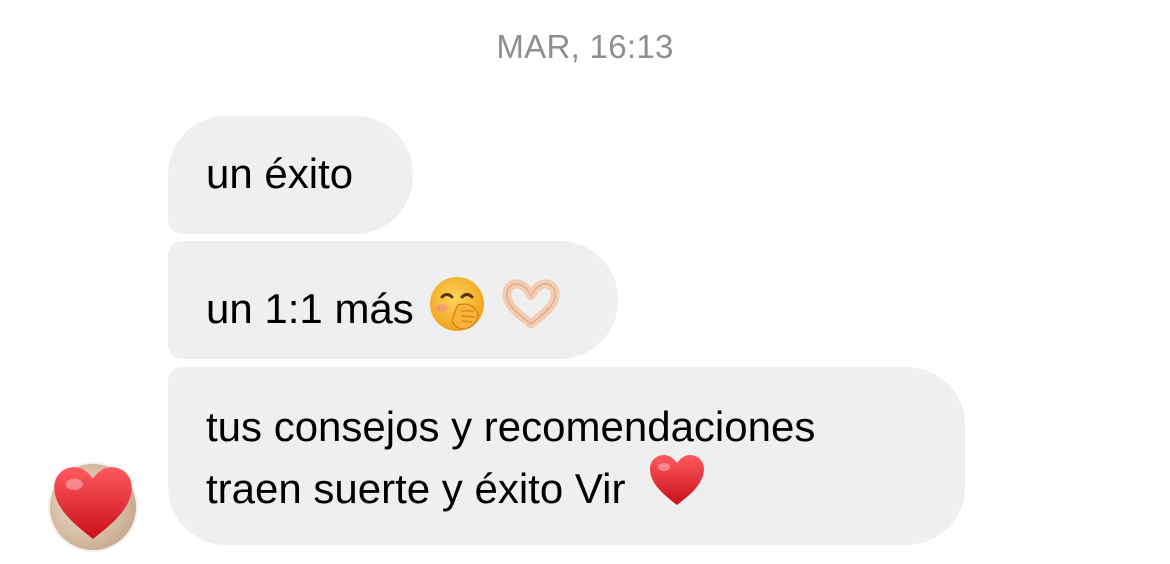 The width and height of the screenshot is (1170, 564). What do you see at coordinates (457, 309) in the screenshot?
I see `hand-over-mouth-face-icon` at bounding box center [457, 309].